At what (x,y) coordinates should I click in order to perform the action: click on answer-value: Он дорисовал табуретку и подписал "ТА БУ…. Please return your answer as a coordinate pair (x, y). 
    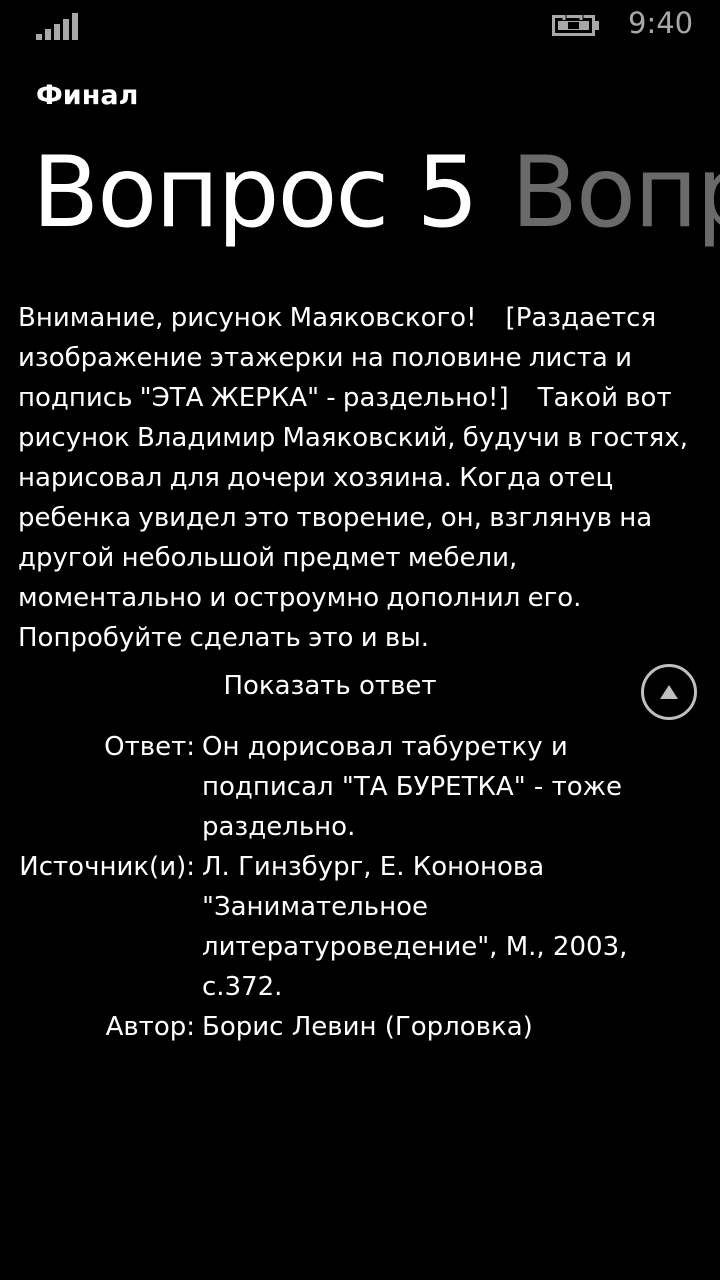
    Looking at the image, I should click on (412, 787).